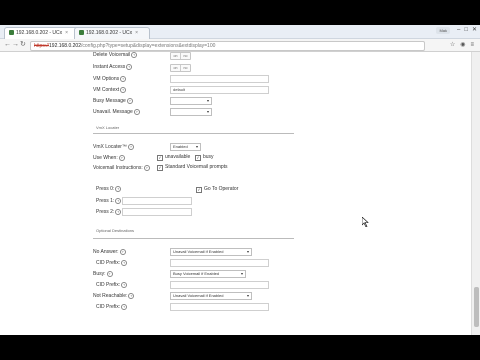 The image size is (480, 360). What do you see at coordinates (476, 307) in the screenshot?
I see `scrollbar-thumb` at bounding box center [476, 307].